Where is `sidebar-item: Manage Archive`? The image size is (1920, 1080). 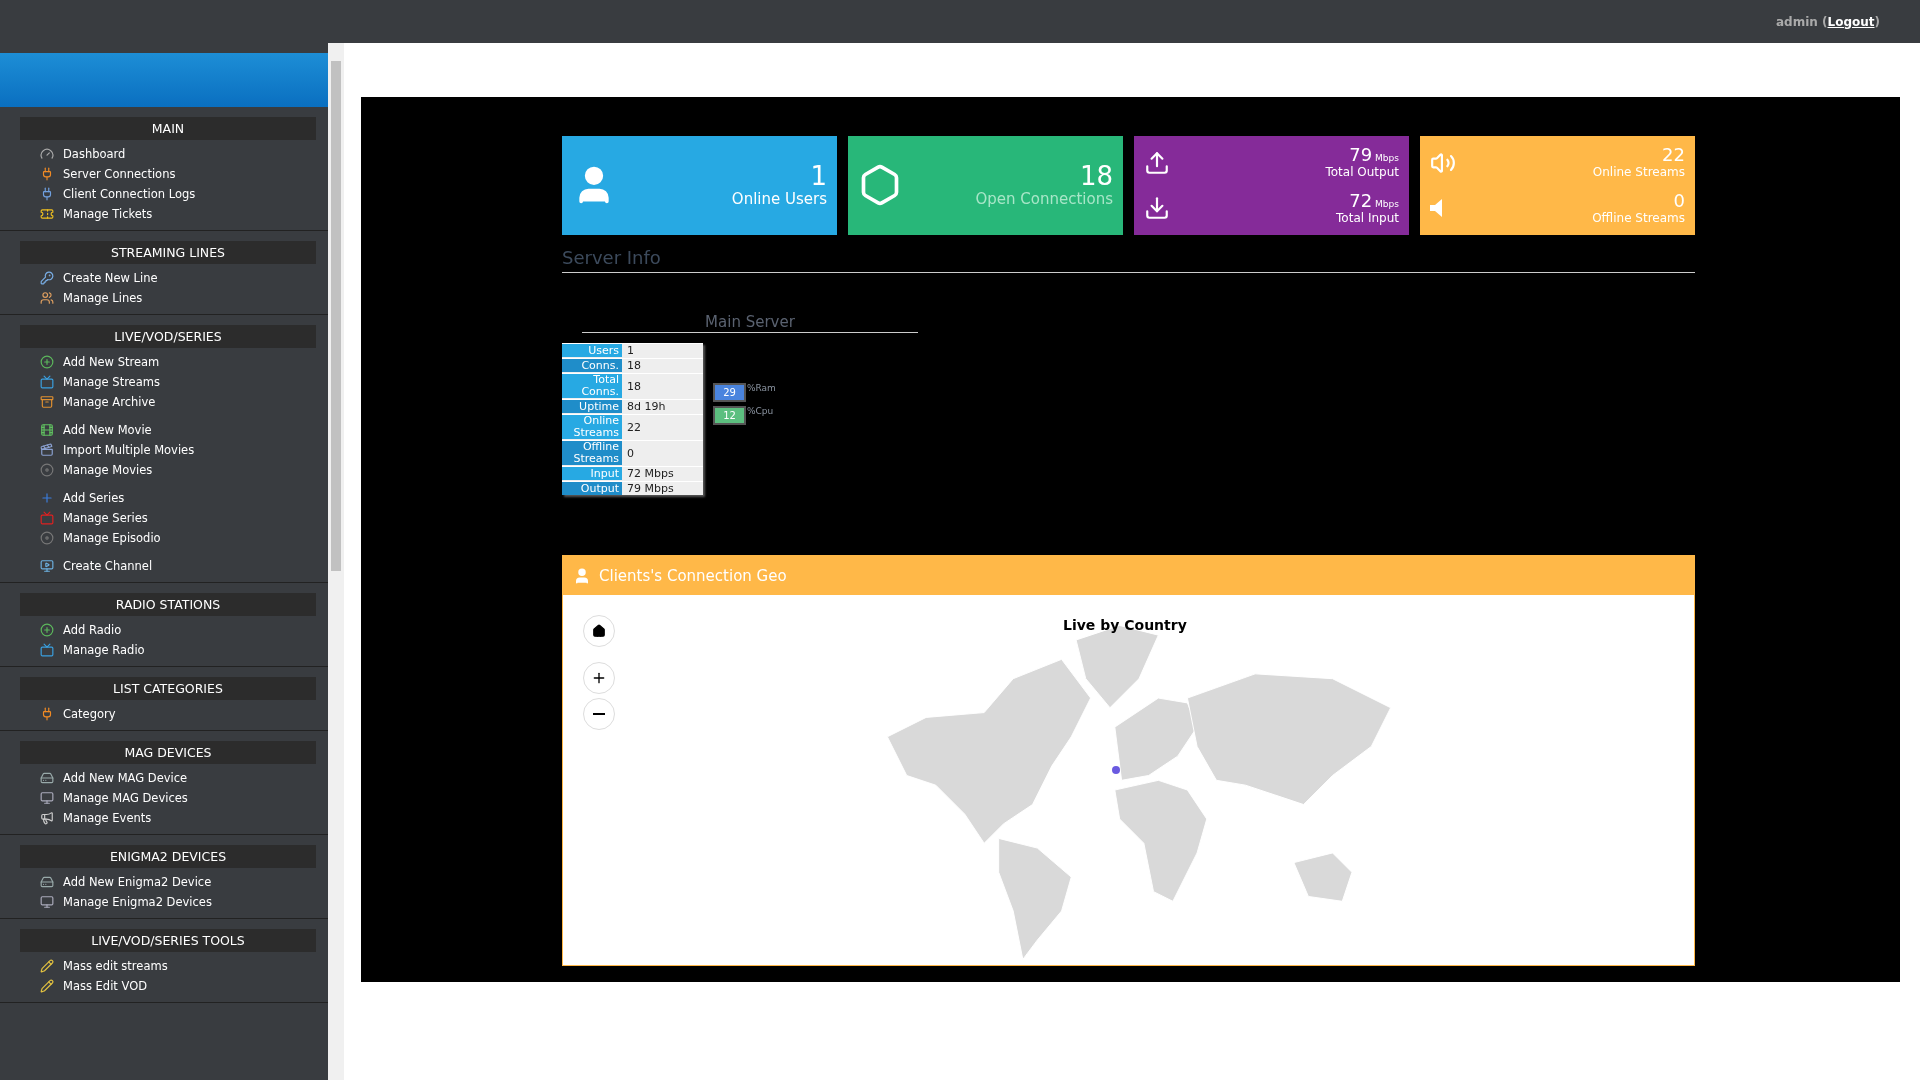 sidebar-item: Manage Archive is located at coordinates (184, 402).